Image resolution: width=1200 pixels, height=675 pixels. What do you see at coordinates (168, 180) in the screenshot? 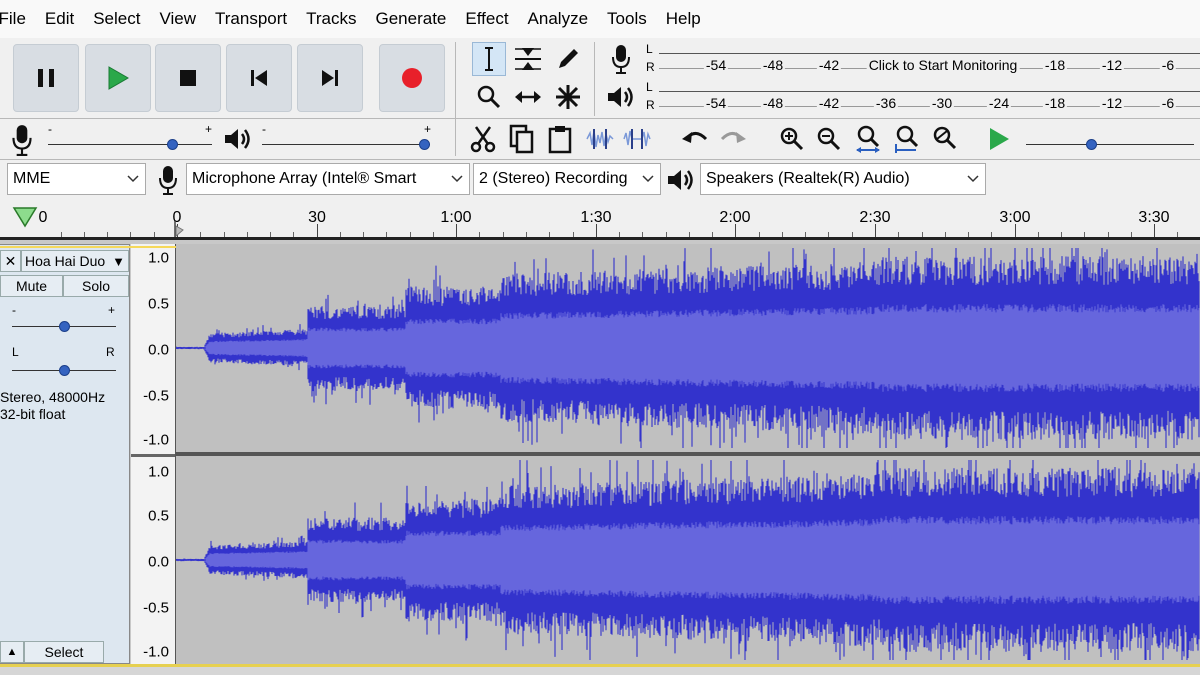
I see `microphone-icon` at bounding box center [168, 180].